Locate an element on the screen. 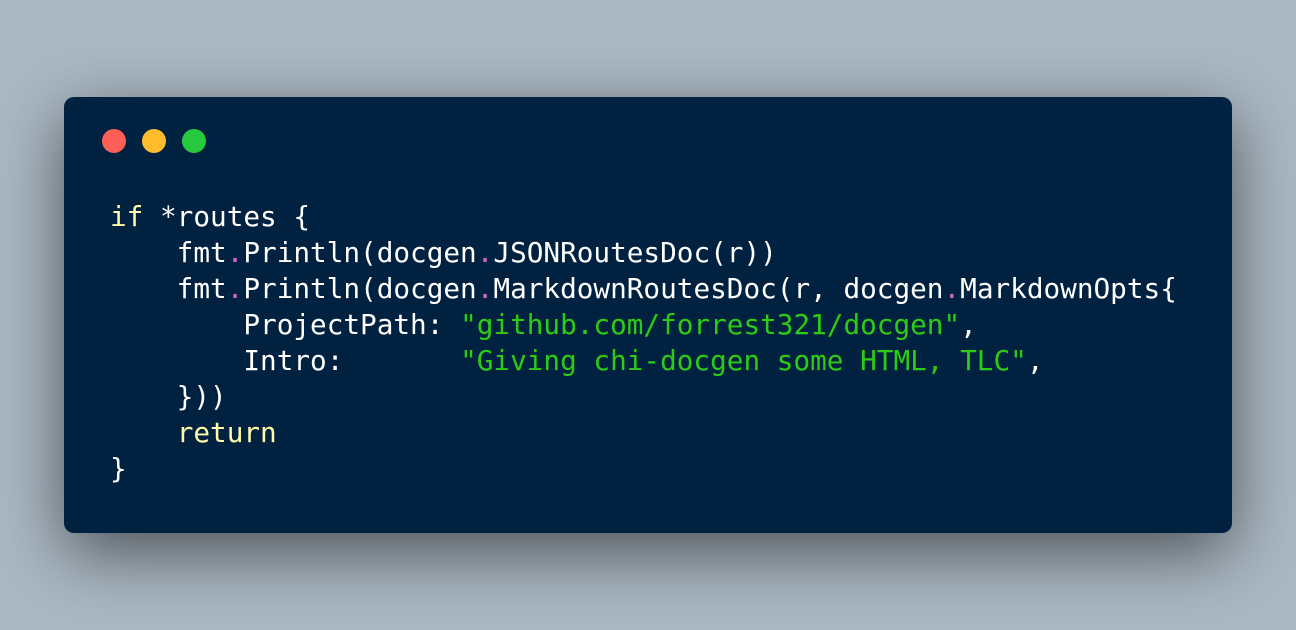 This screenshot has width=1296, height=630. maximize-window-icon is located at coordinates (194, 141).